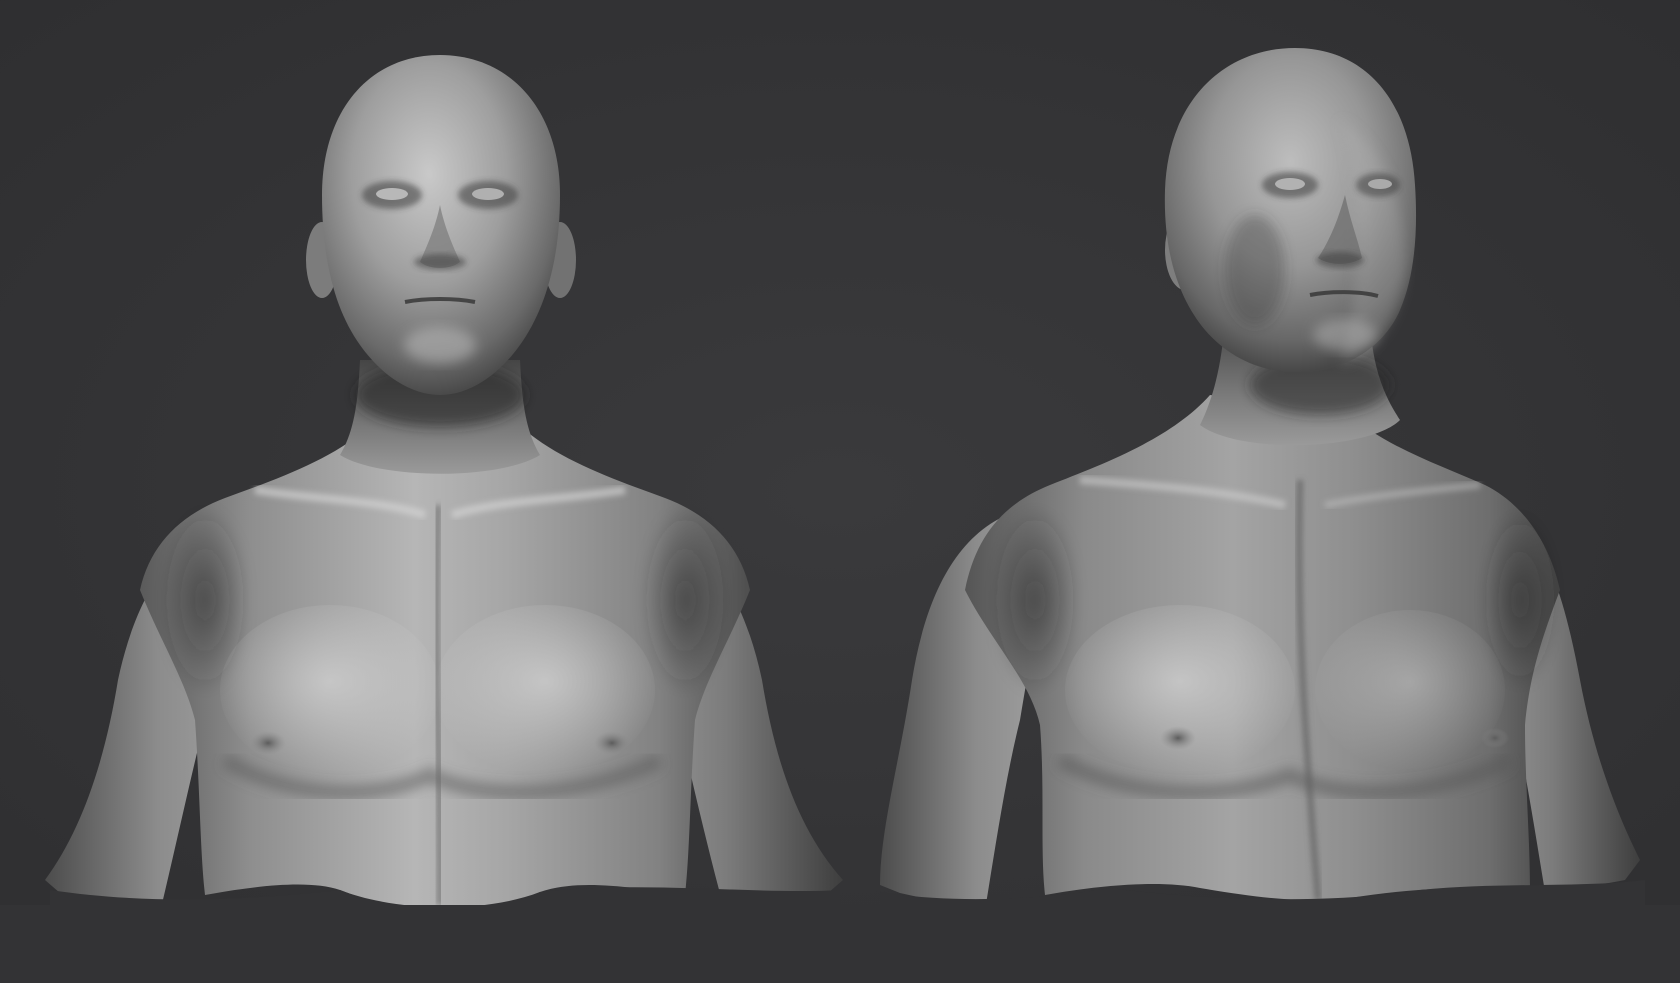 The width and height of the screenshot is (1680, 983). I want to click on quarter-right-eye, so click(1380, 184).